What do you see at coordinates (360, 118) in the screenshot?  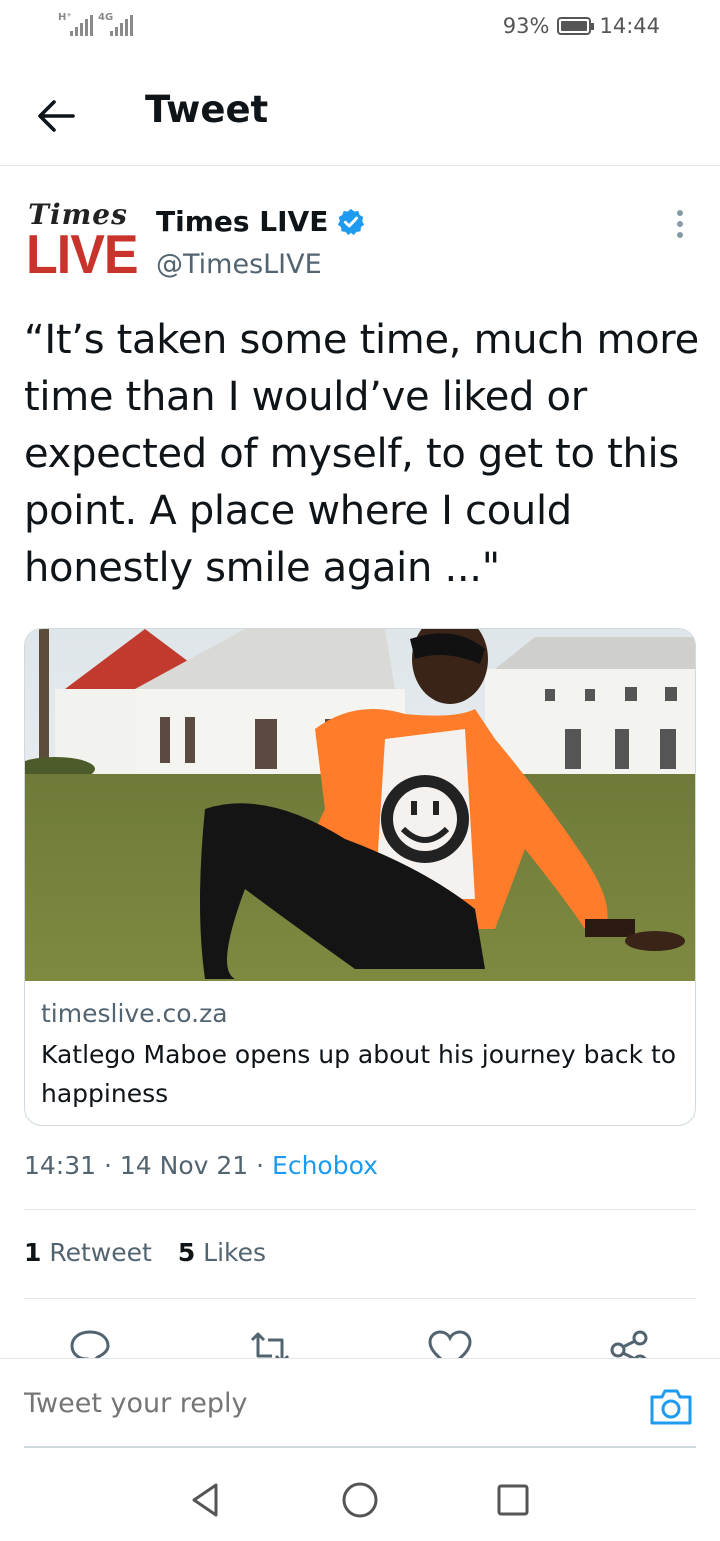 I see `top-app-bar: Tweet` at bounding box center [360, 118].